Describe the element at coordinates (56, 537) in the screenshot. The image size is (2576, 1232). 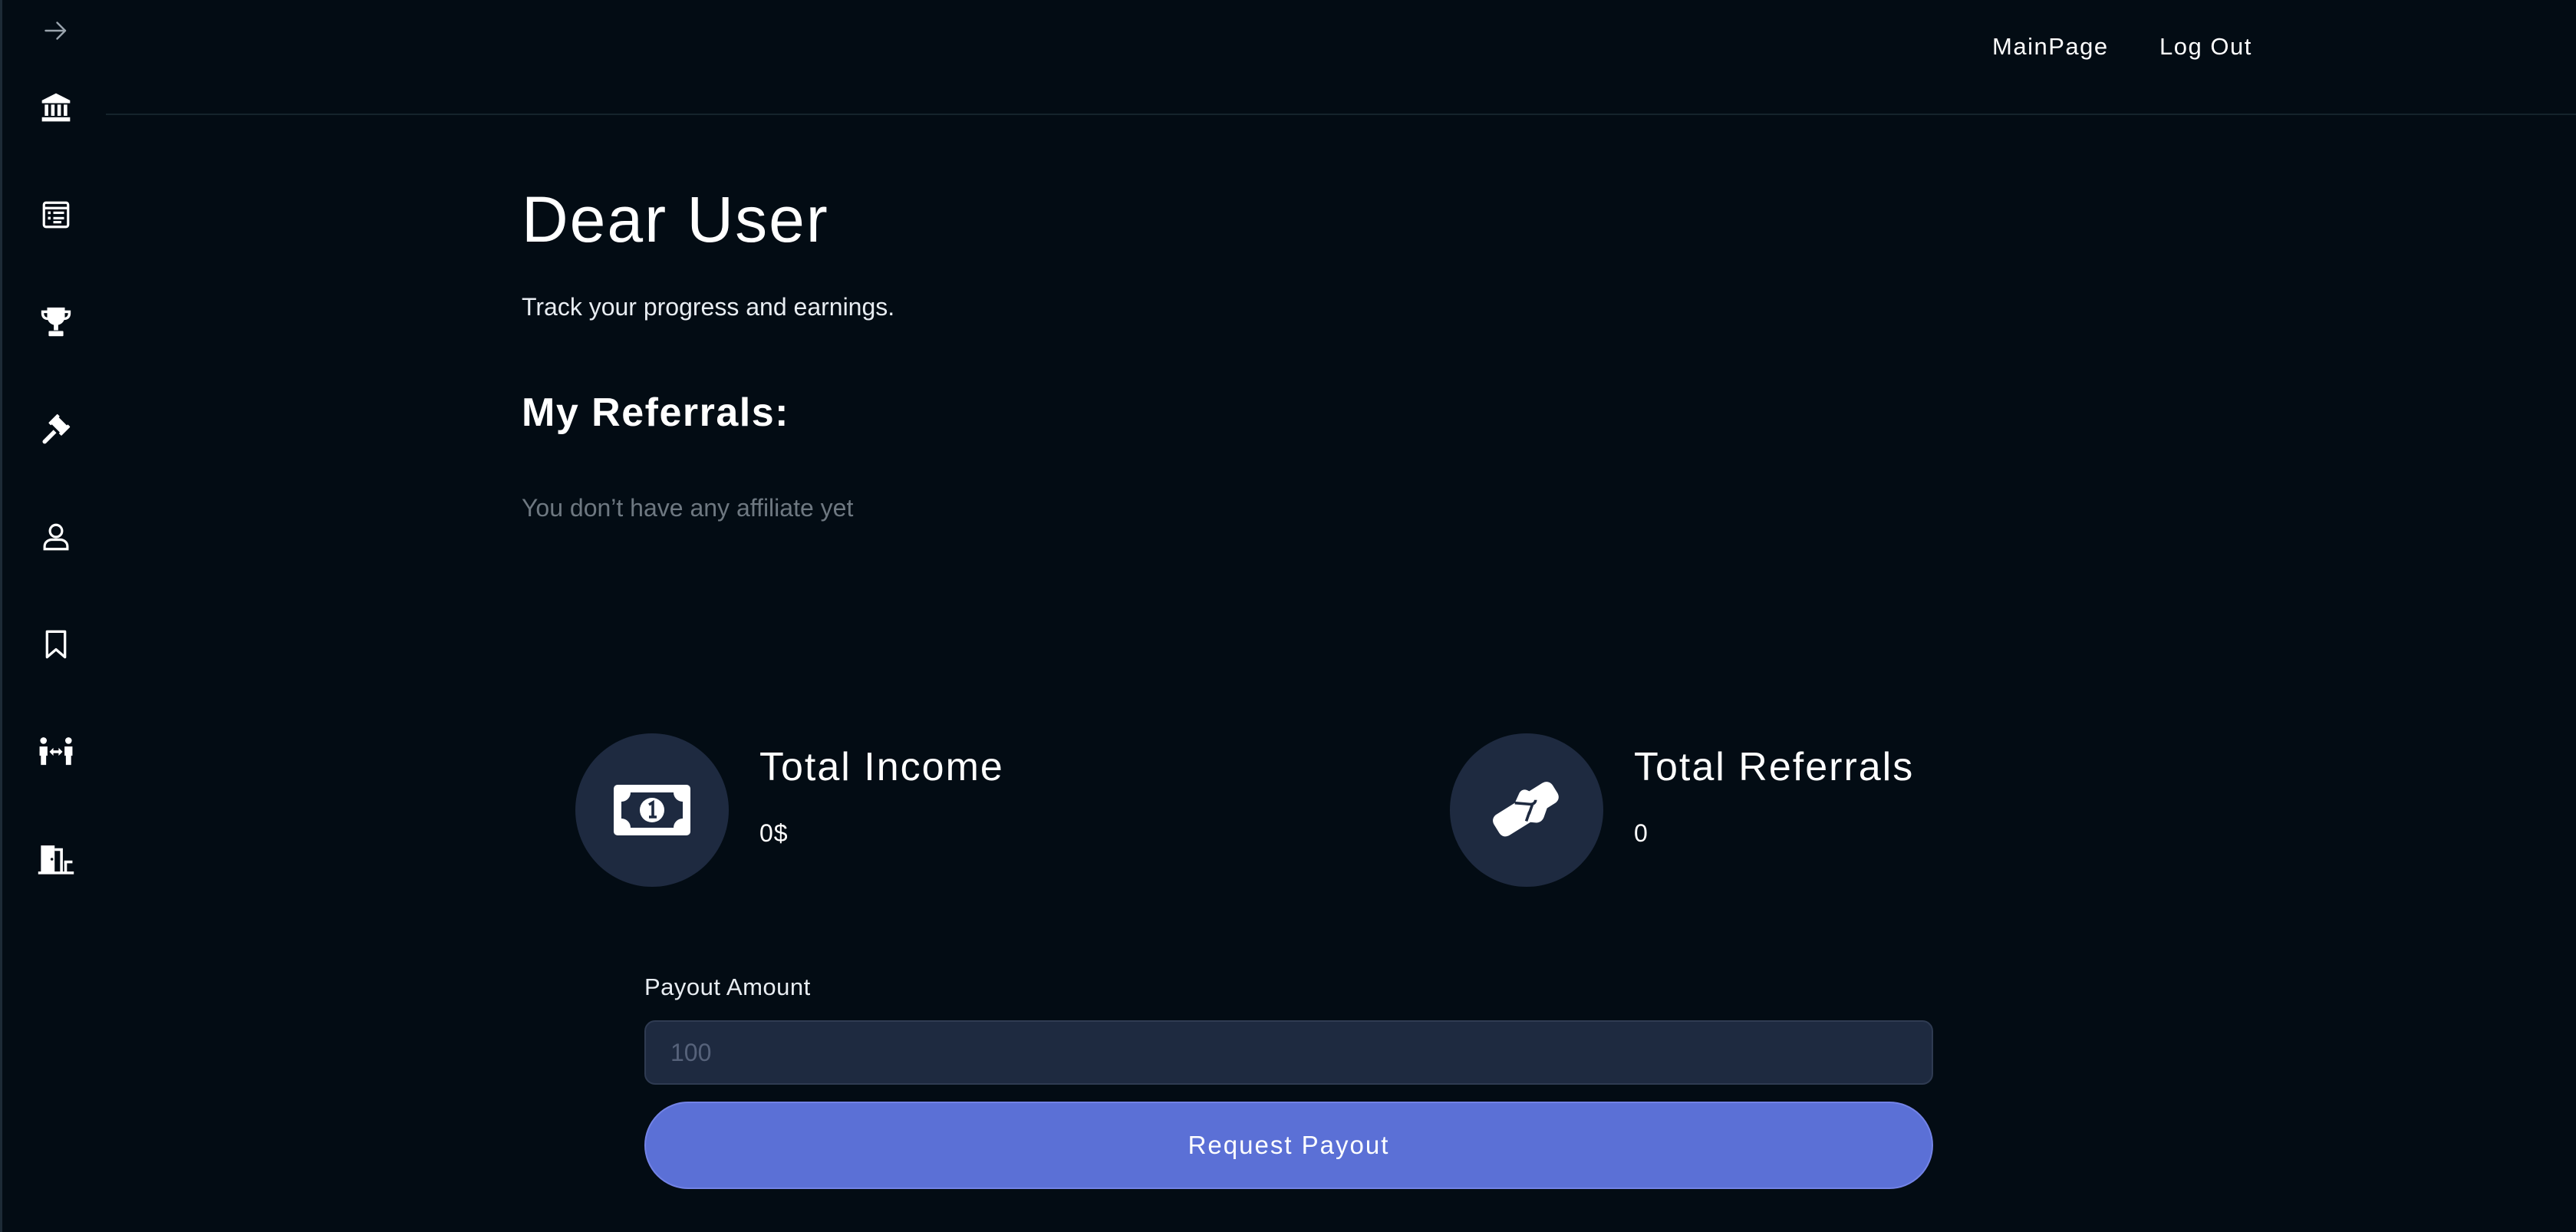
I see `user-icon` at that location.